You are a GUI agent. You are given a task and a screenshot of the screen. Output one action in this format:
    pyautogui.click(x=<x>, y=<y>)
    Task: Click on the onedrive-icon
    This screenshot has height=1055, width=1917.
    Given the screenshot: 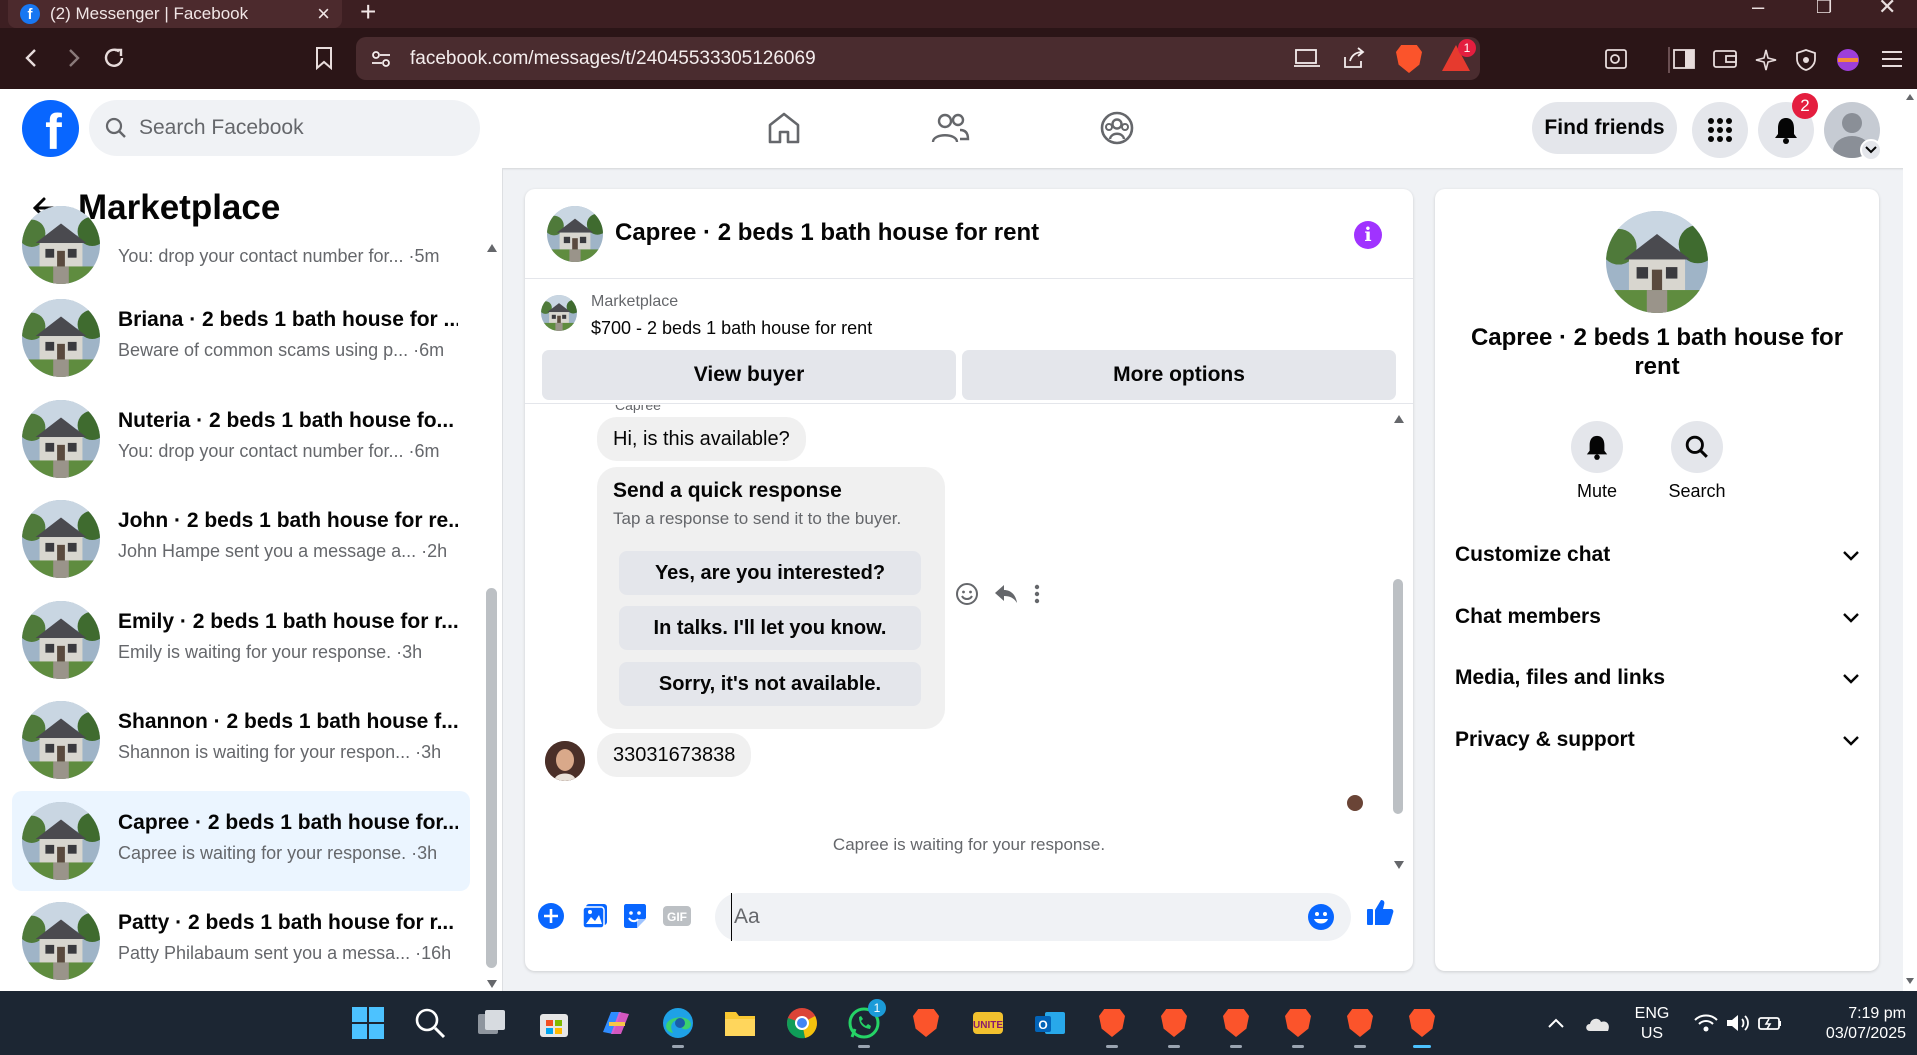 What is the action you would take?
    pyautogui.click(x=1598, y=1023)
    